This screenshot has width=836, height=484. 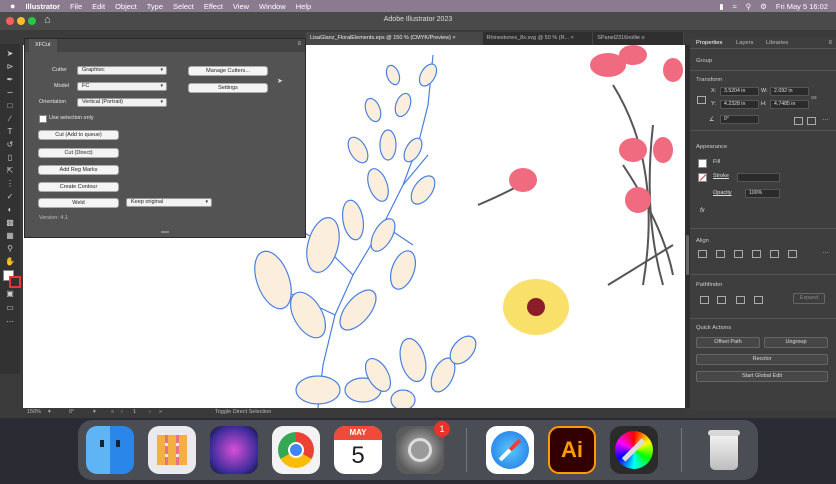 What do you see at coordinates (10, 171) in the screenshot?
I see `scale-tool-icon: ⇱` at bounding box center [10, 171].